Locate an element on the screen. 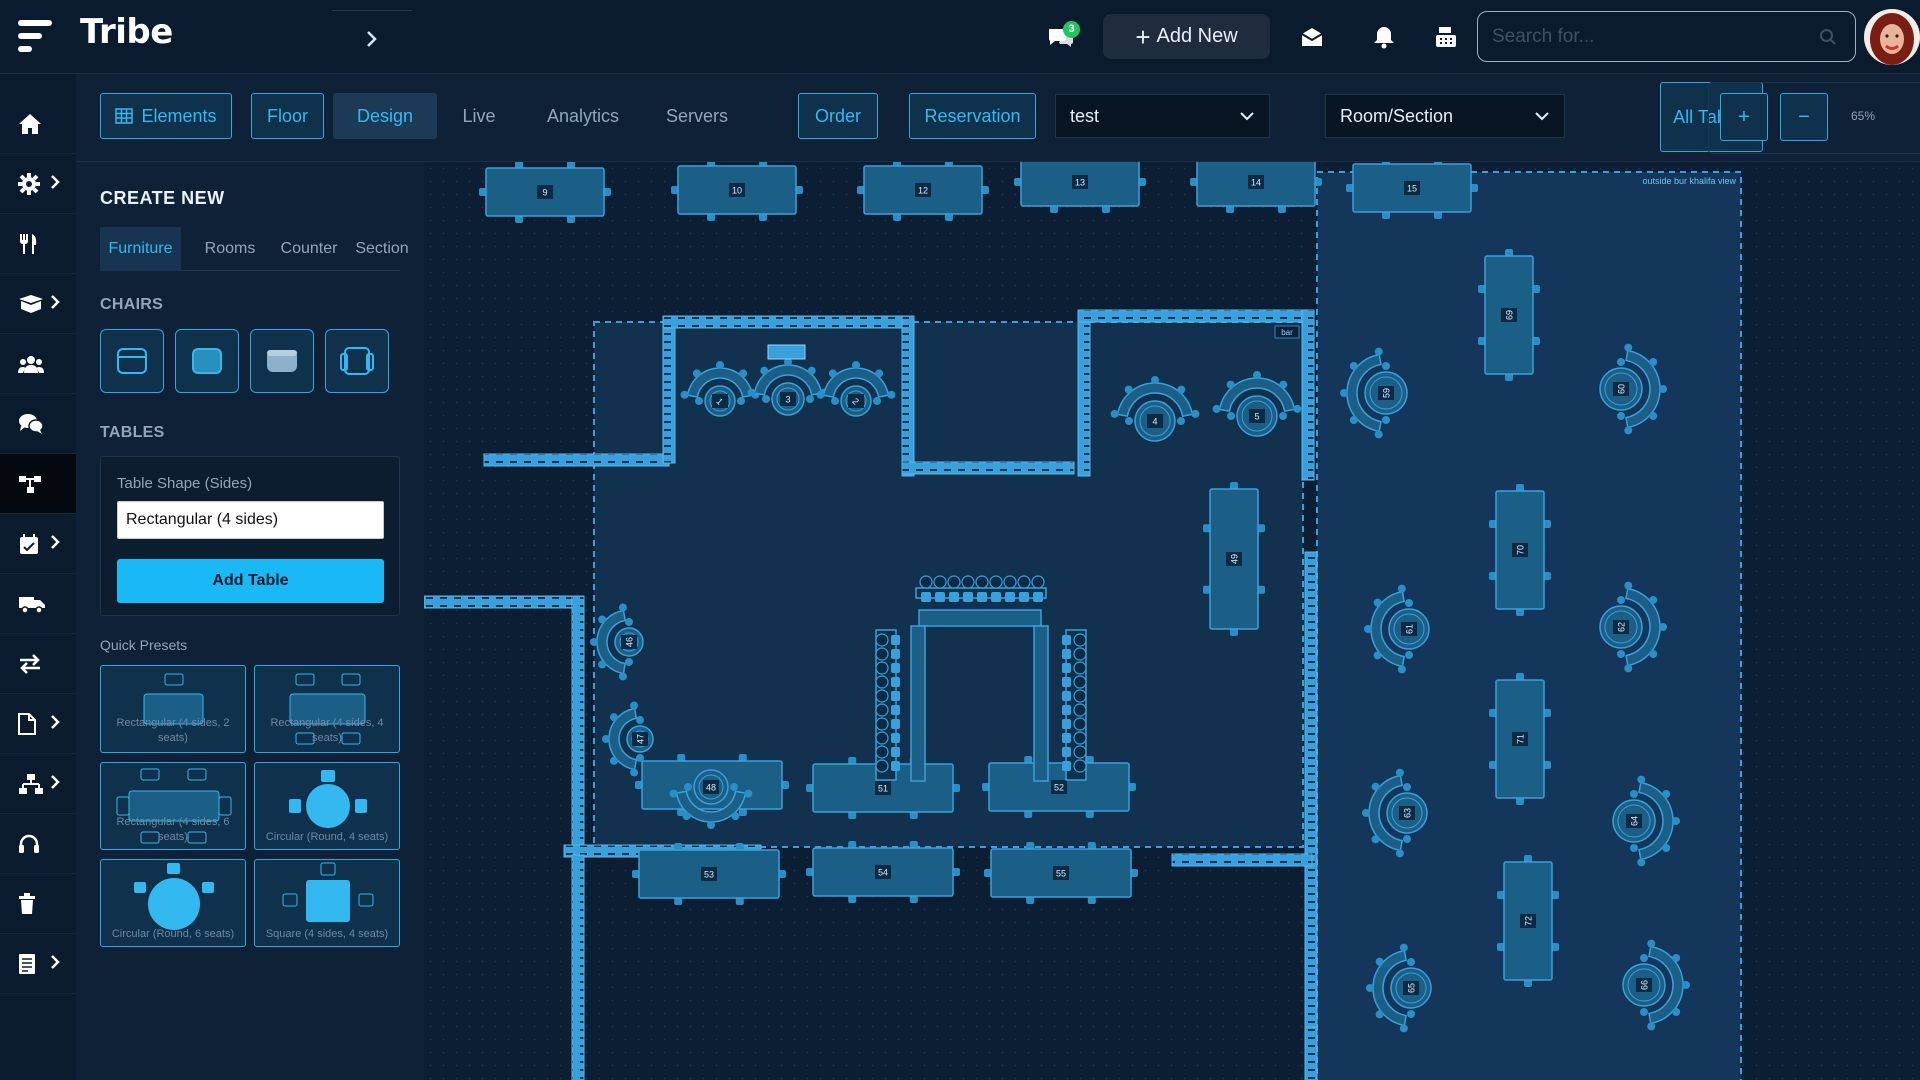  sidebar-item-reservations is located at coordinates (38, 544).